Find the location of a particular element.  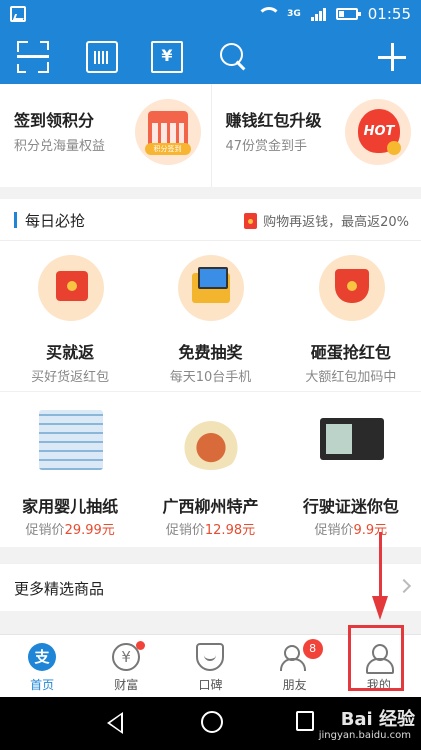

product-title: 家用婴儿抽纸 is located at coordinates (70, 506).